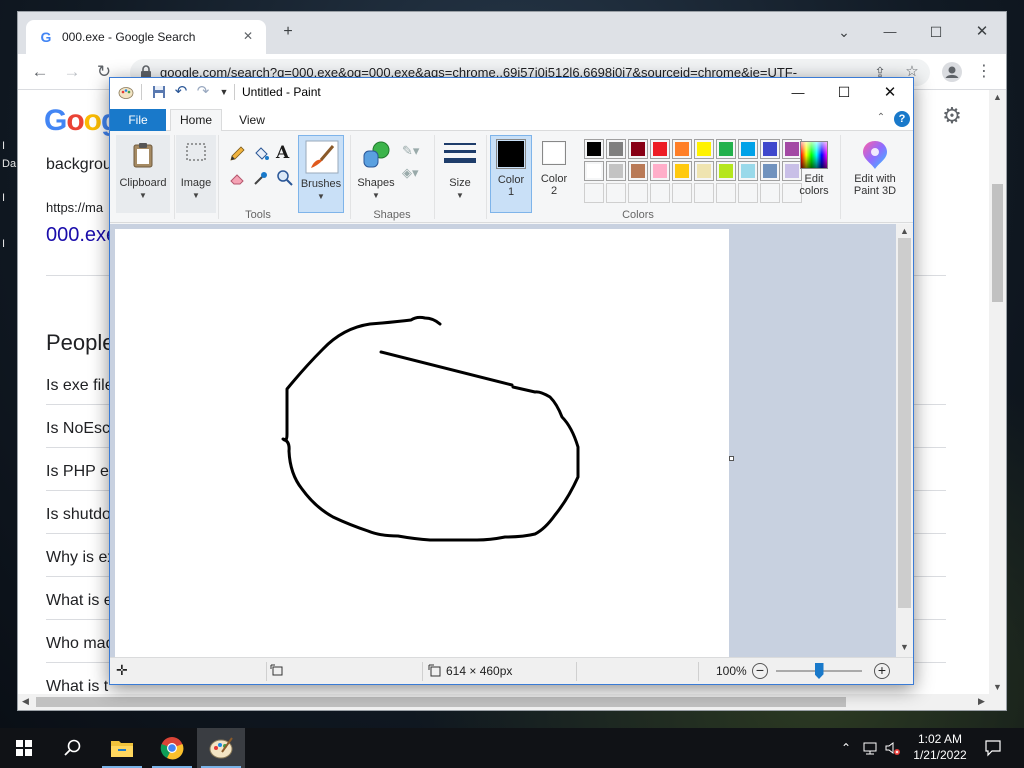 This screenshot has height=768, width=1024. Describe the element at coordinates (936, 32) in the screenshot. I see `chrome-maximize-button: ☐` at that location.